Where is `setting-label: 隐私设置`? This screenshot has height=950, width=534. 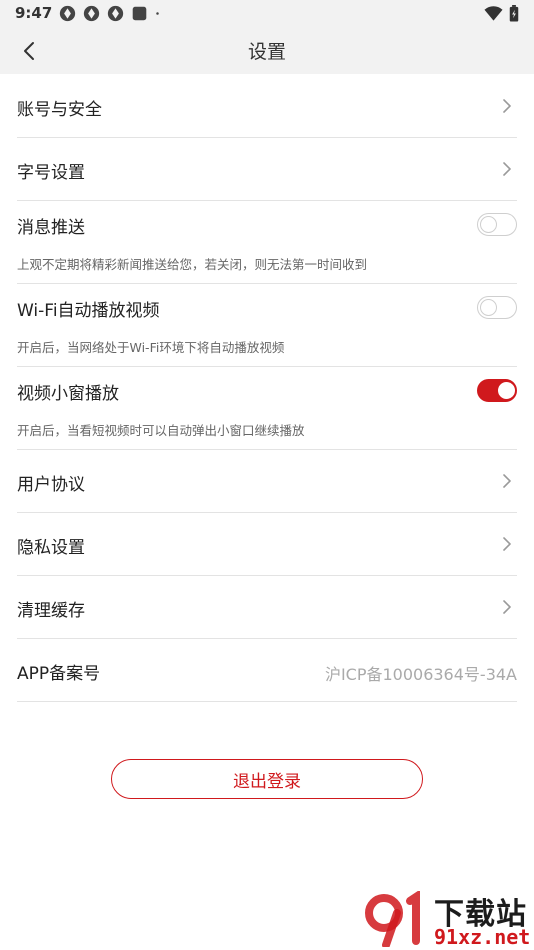 setting-label: 隐私设置 is located at coordinates (51, 548).